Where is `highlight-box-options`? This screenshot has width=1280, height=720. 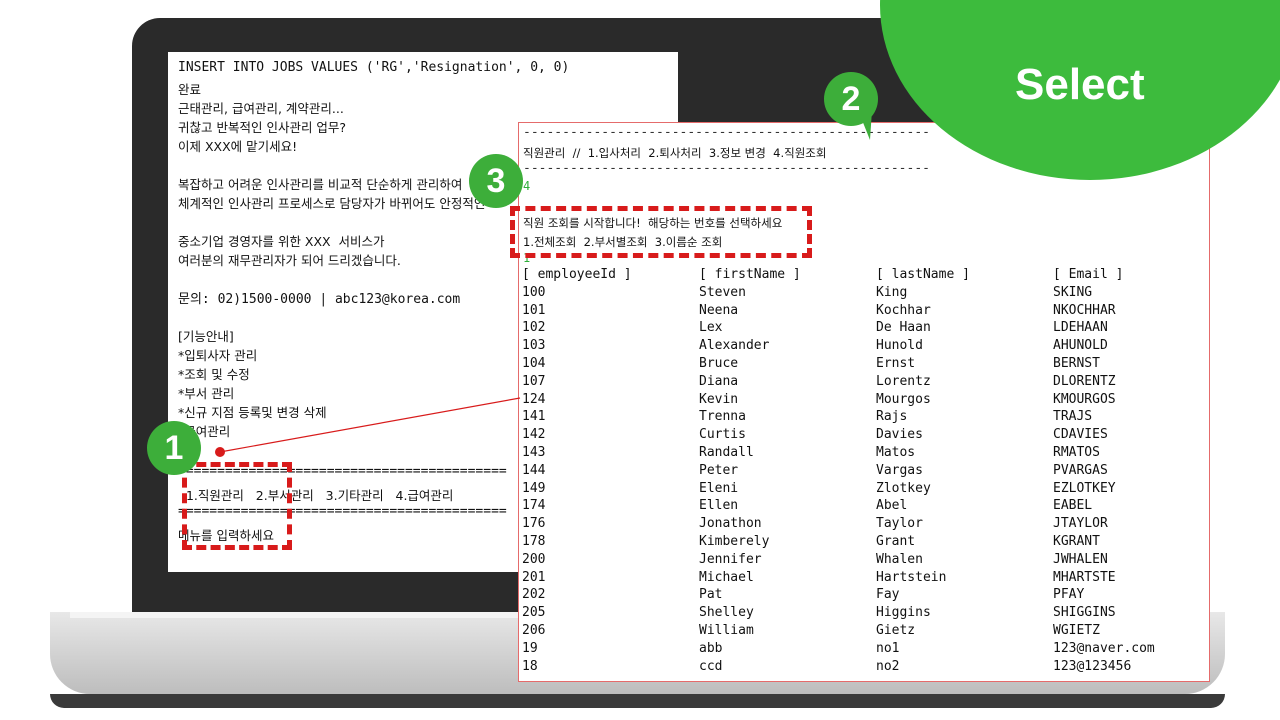 highlight-box-options is located at coordinates (661, 232).